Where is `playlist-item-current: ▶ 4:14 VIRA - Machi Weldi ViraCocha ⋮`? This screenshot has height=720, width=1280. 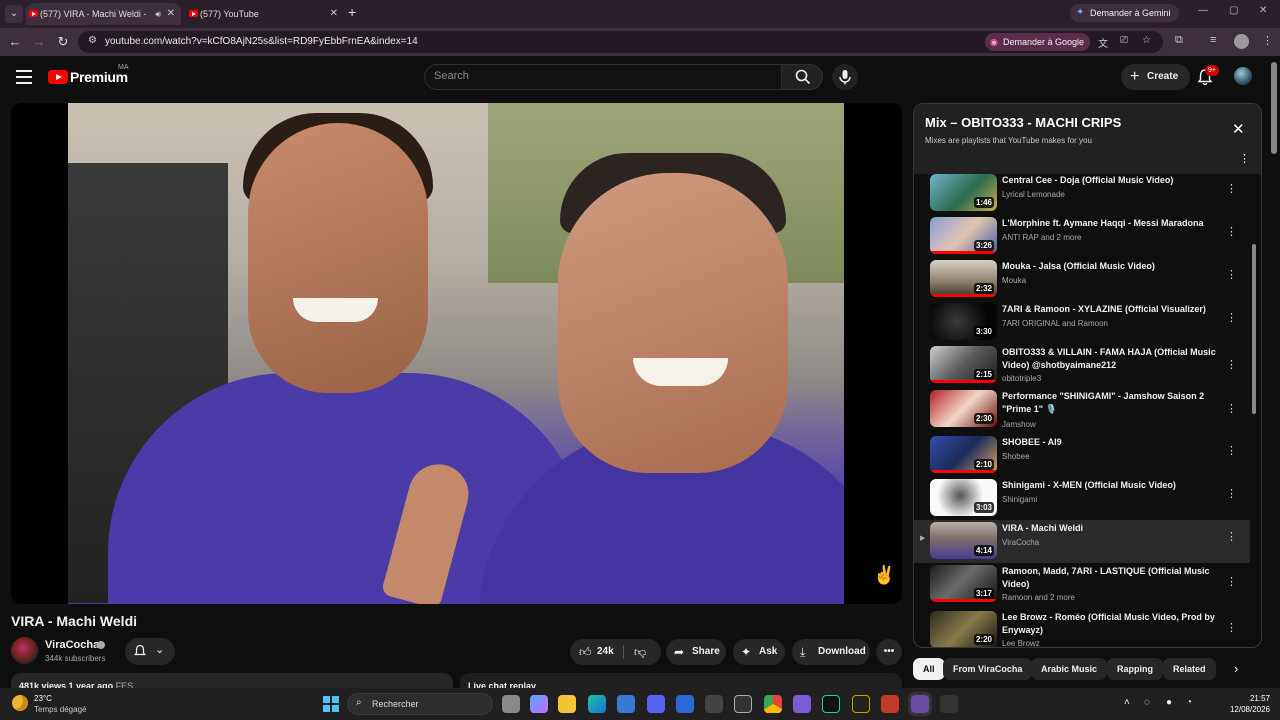 playlist-item-current: ▶ 4:14 VIRA - Machi Weldi ViraCocha ⋮ is located at coordinates (1082, 541).